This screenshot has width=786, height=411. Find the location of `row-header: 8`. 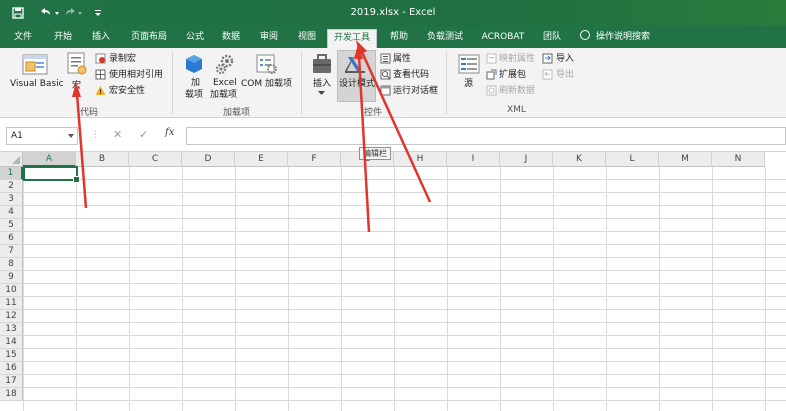

row-header: 8 is located at coordinates (11, 264).